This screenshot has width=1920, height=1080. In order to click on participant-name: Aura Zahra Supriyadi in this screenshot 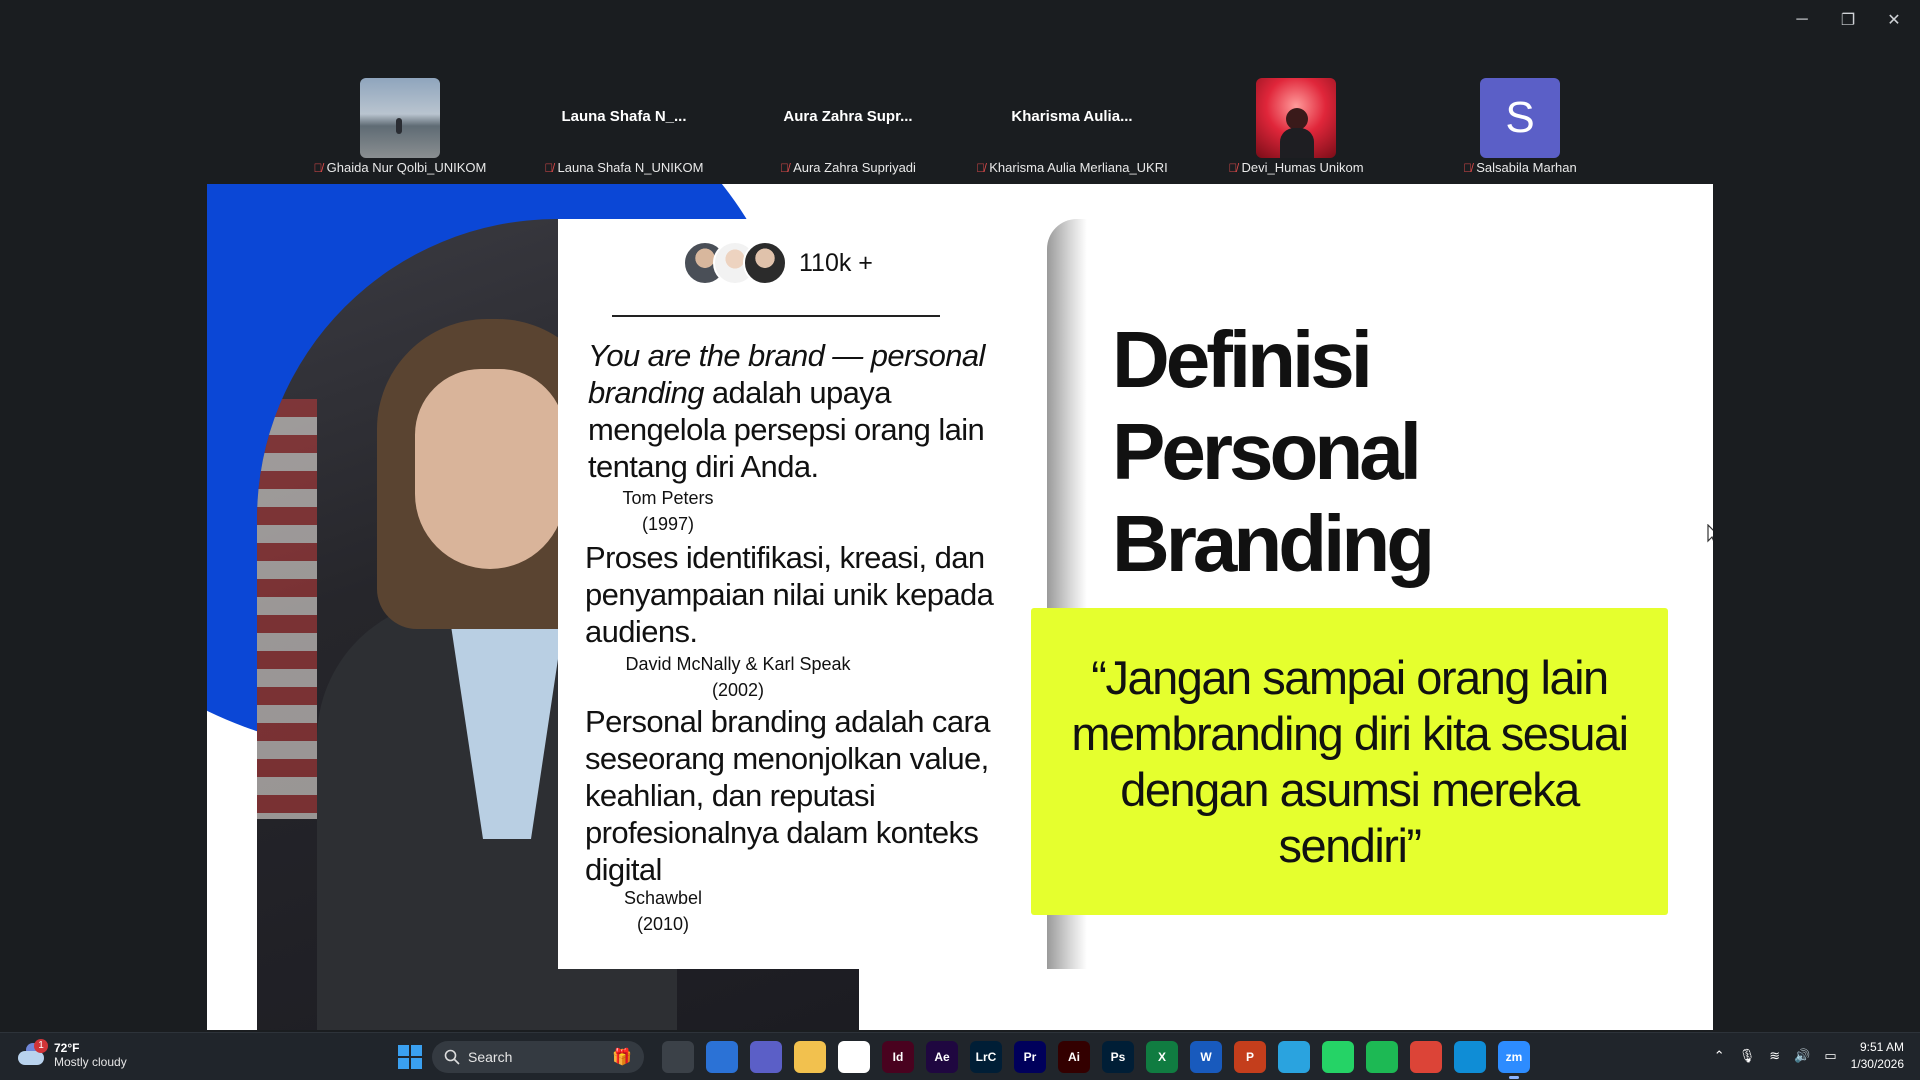, I will do `click(854, 167)`.